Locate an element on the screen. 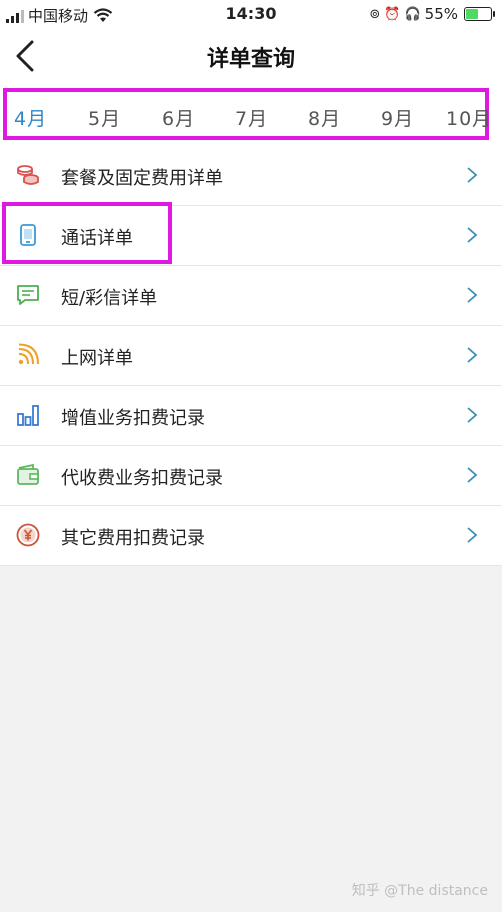 Image resolution: width=502 pixels, height=912 pixels. battery-icon is located at coordinates (479, 14).